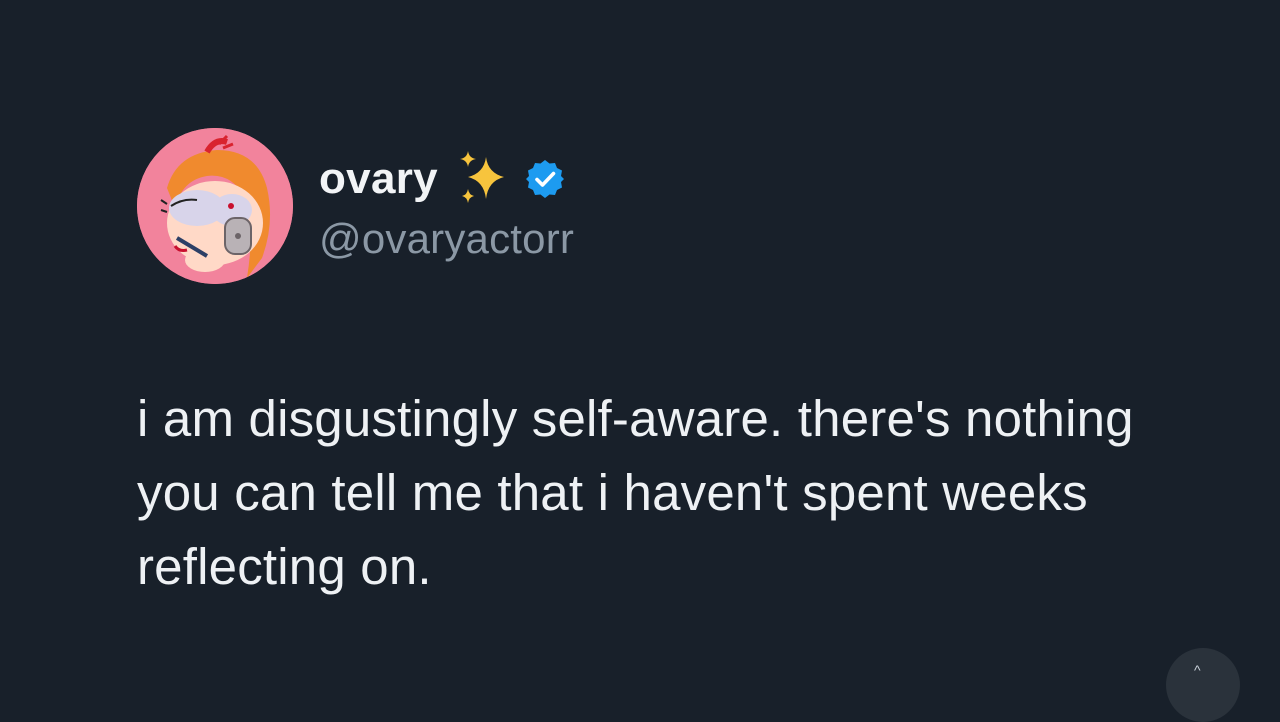 Image resolution: width=1280 pixels, height=722 pixels. What do you see at coordinates (446, 239) in the screenshot?
I see `user-handle: @ovaryactorr` at bounding box center [446, 239].